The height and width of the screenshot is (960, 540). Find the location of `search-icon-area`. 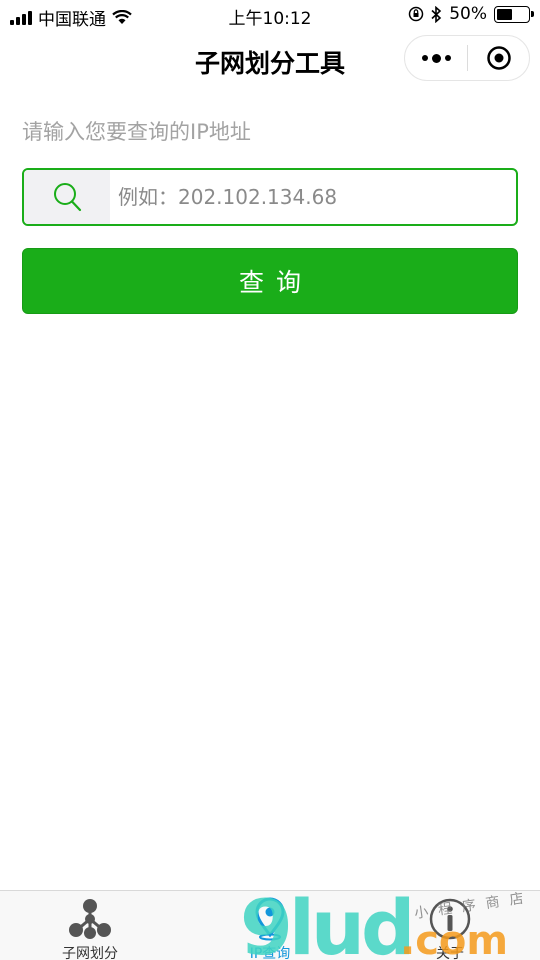

search-icon-area is located at coordinates (67, 197).